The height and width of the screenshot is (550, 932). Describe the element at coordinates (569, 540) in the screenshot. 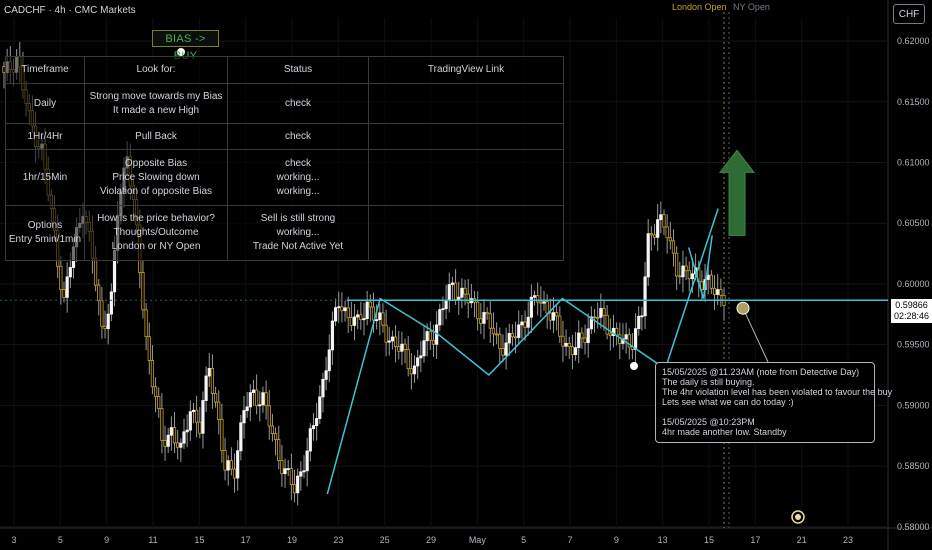

I see `x-tick-label: 7` at that location.